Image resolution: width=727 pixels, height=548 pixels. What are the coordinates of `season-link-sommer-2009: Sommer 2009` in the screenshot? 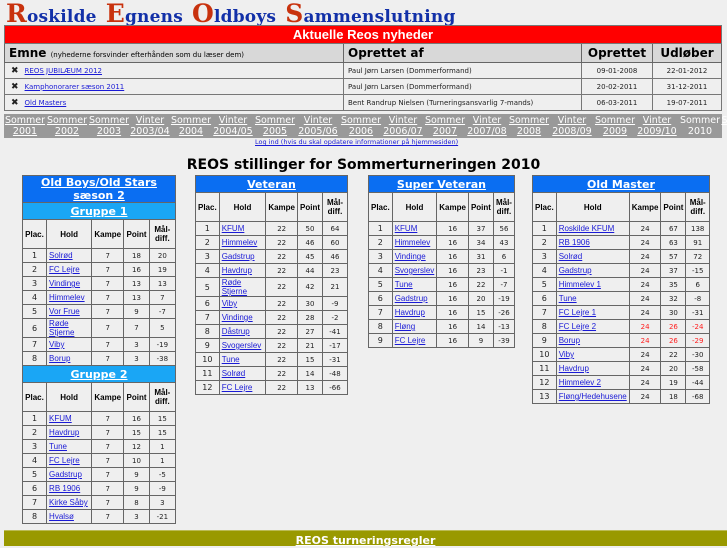 It's located at (615, 126).